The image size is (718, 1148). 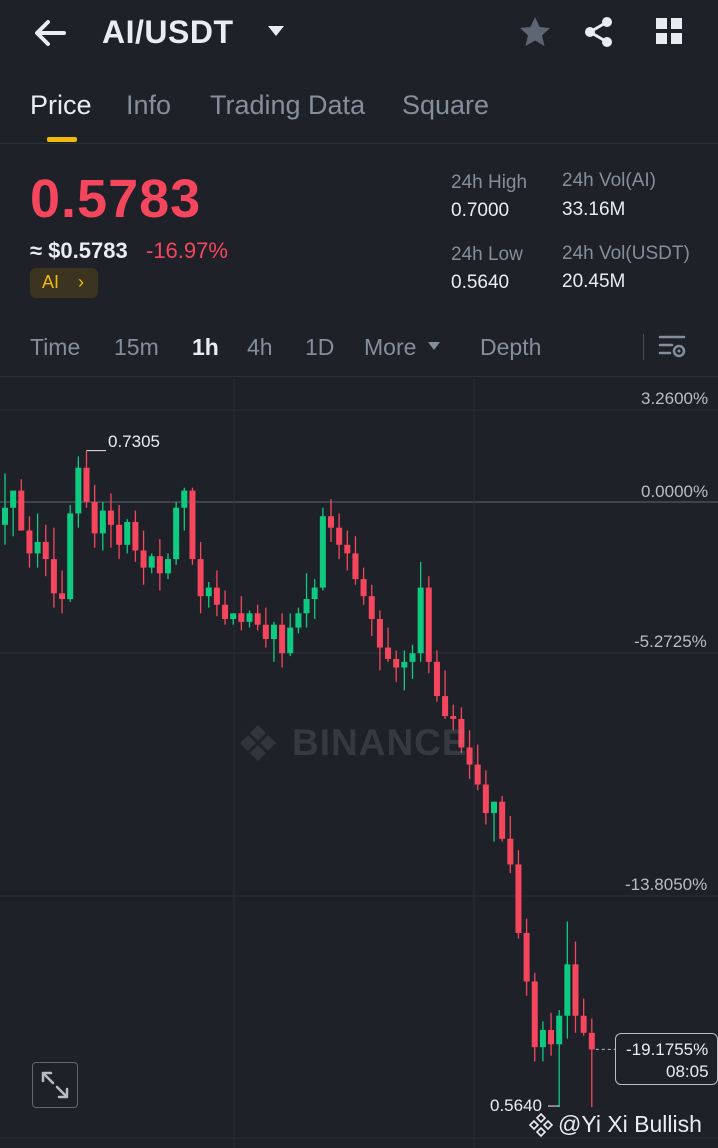 I want to click on vol-ai-label: 24h Vol(AI), so click(x=609, y=180).